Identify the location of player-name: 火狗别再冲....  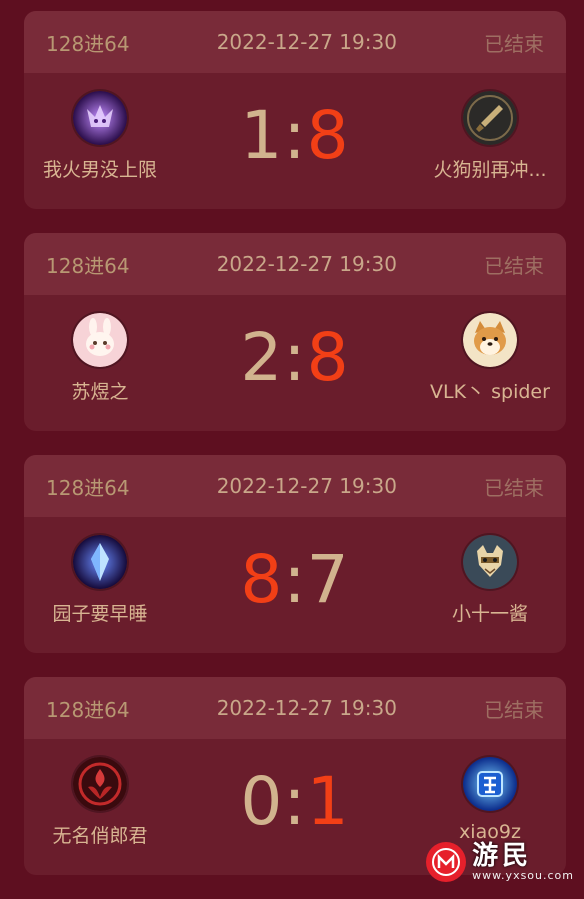
(490, 170).